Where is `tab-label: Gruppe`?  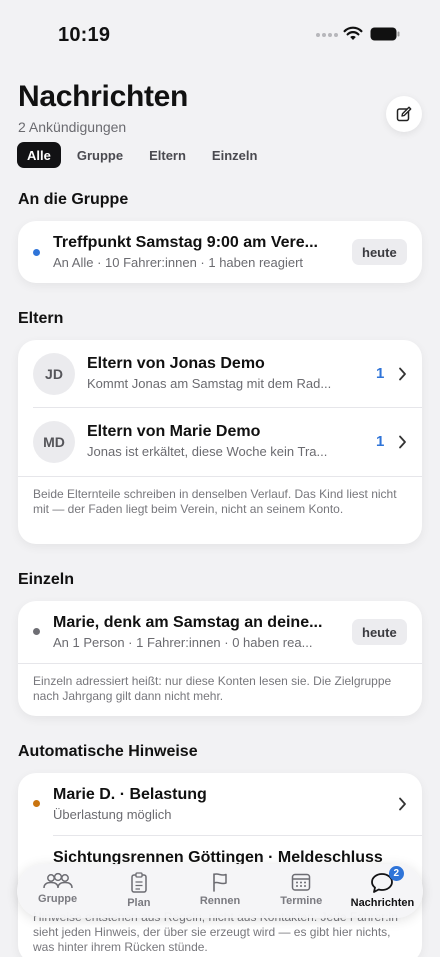 tab-label: Gruppe is located at coordinates (58, 899).